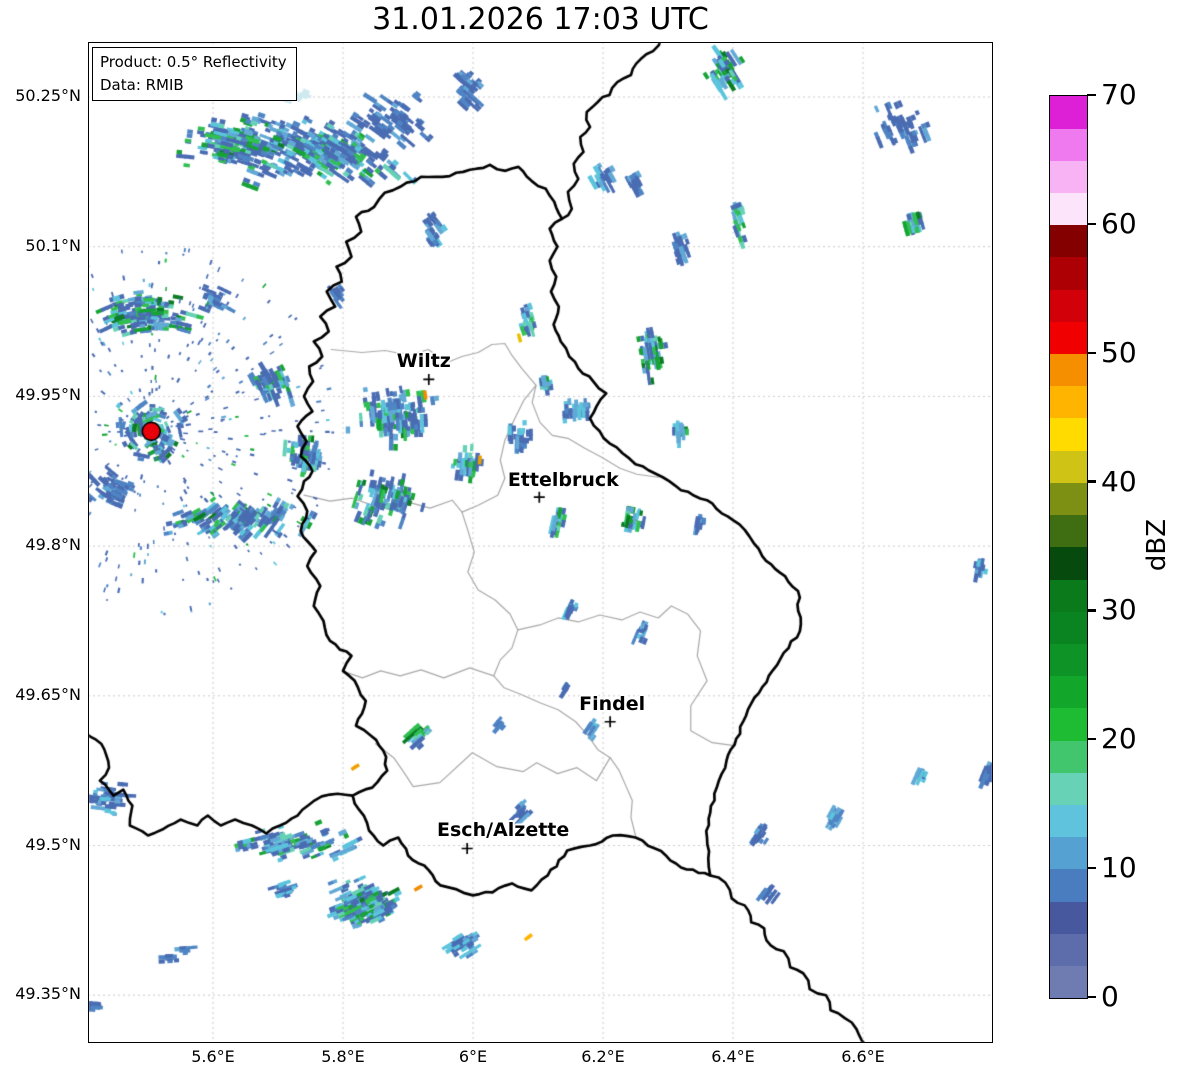  What do you see at coordinates (863, 1056) in the screenshot?
I see `x-tick-label: 6.6°E` at bounding box center [863, 1056].